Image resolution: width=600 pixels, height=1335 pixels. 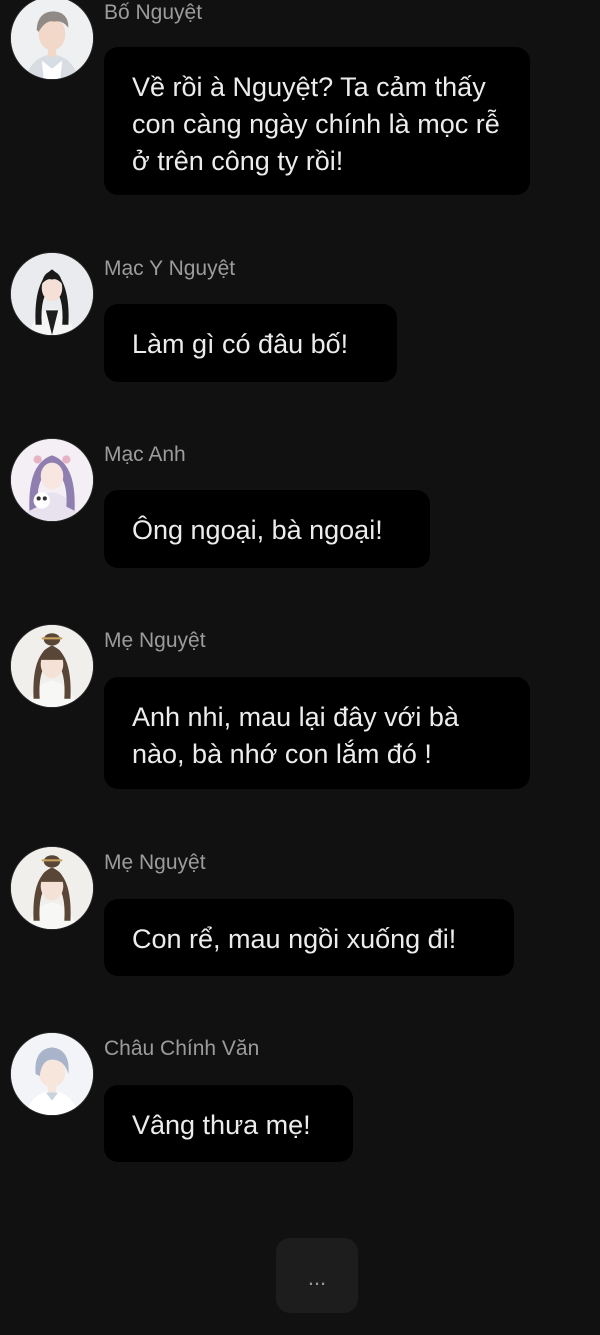 I want to click on girl-purple-hair-avatar-icon, so click(x=52, y=480).